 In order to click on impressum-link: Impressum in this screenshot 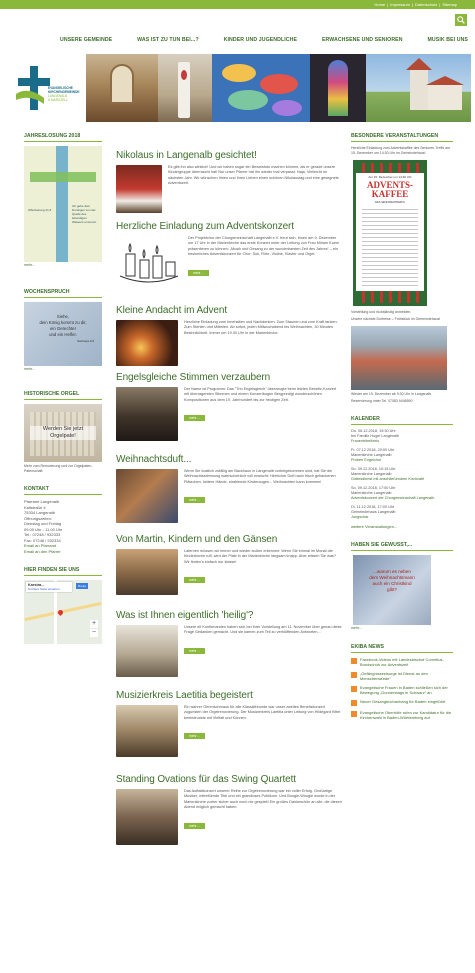, I will do `click(400, 4)`.